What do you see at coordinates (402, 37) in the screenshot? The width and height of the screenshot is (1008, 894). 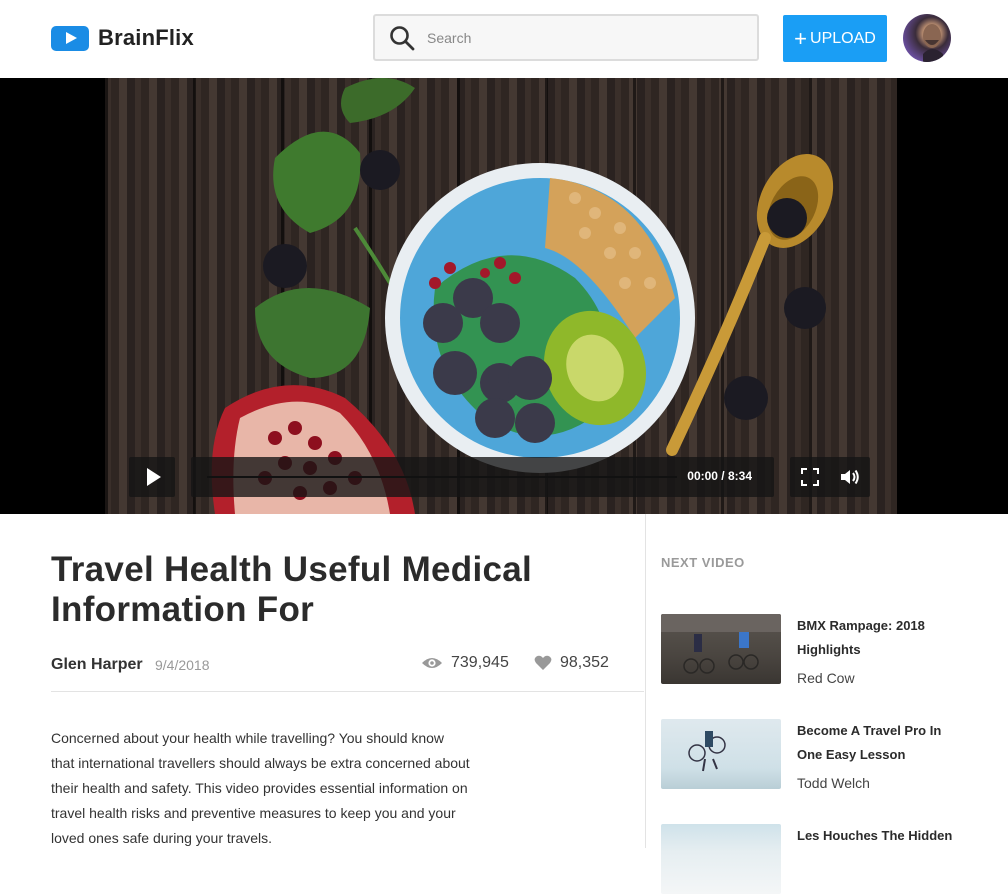 I see `search-icon` at bounding box center [402, 37].